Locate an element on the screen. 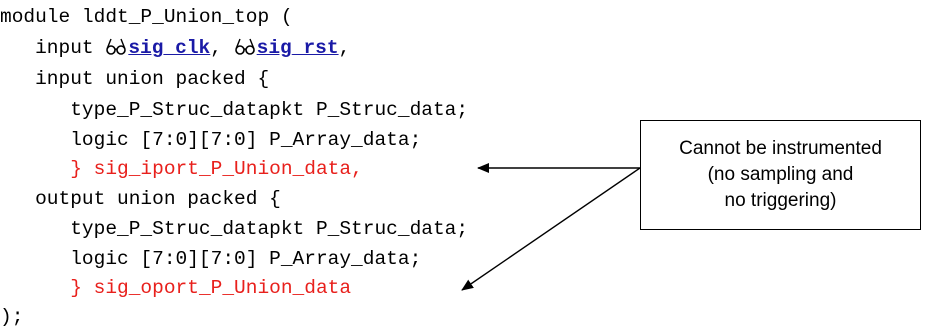 The width and height of the screenshot is (926, 330). code-line-1: module lddt_P_Union_top ( is located at coordinates (146, 17).